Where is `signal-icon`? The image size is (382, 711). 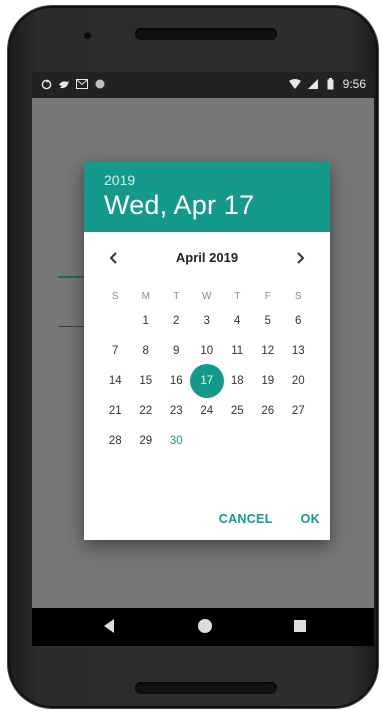 signal-icon is located at coordinates (313, 84).